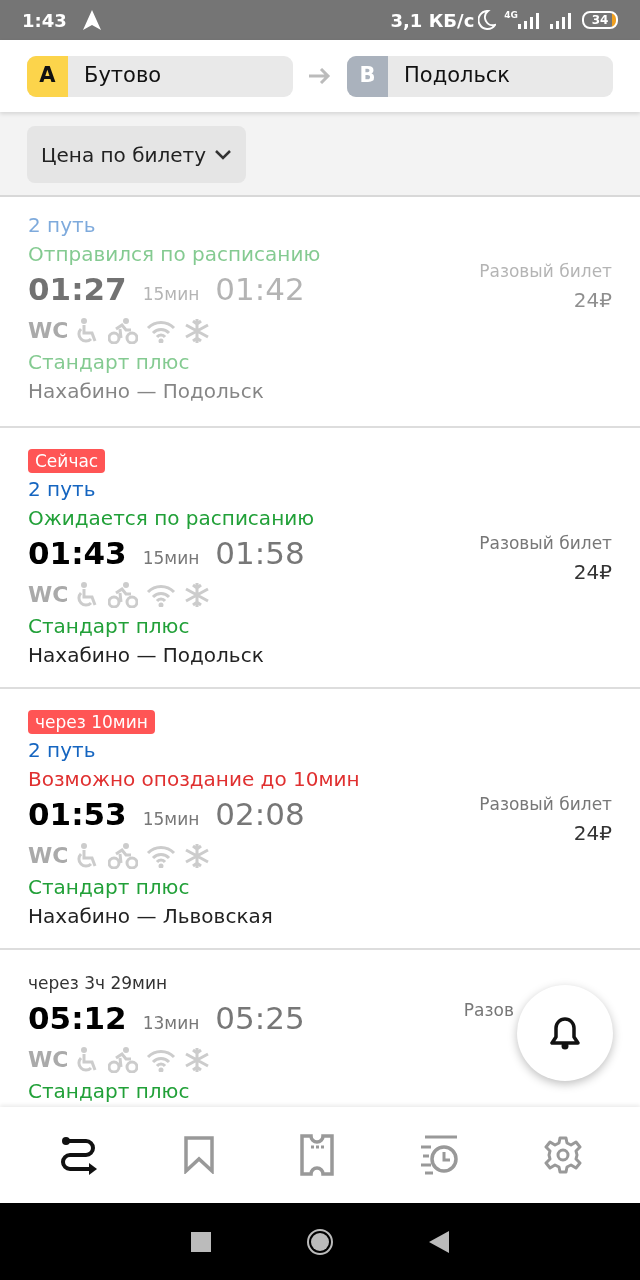 The image size is (640, 1280). I want to click on departure-time: 05:12, so click(77, 1018).